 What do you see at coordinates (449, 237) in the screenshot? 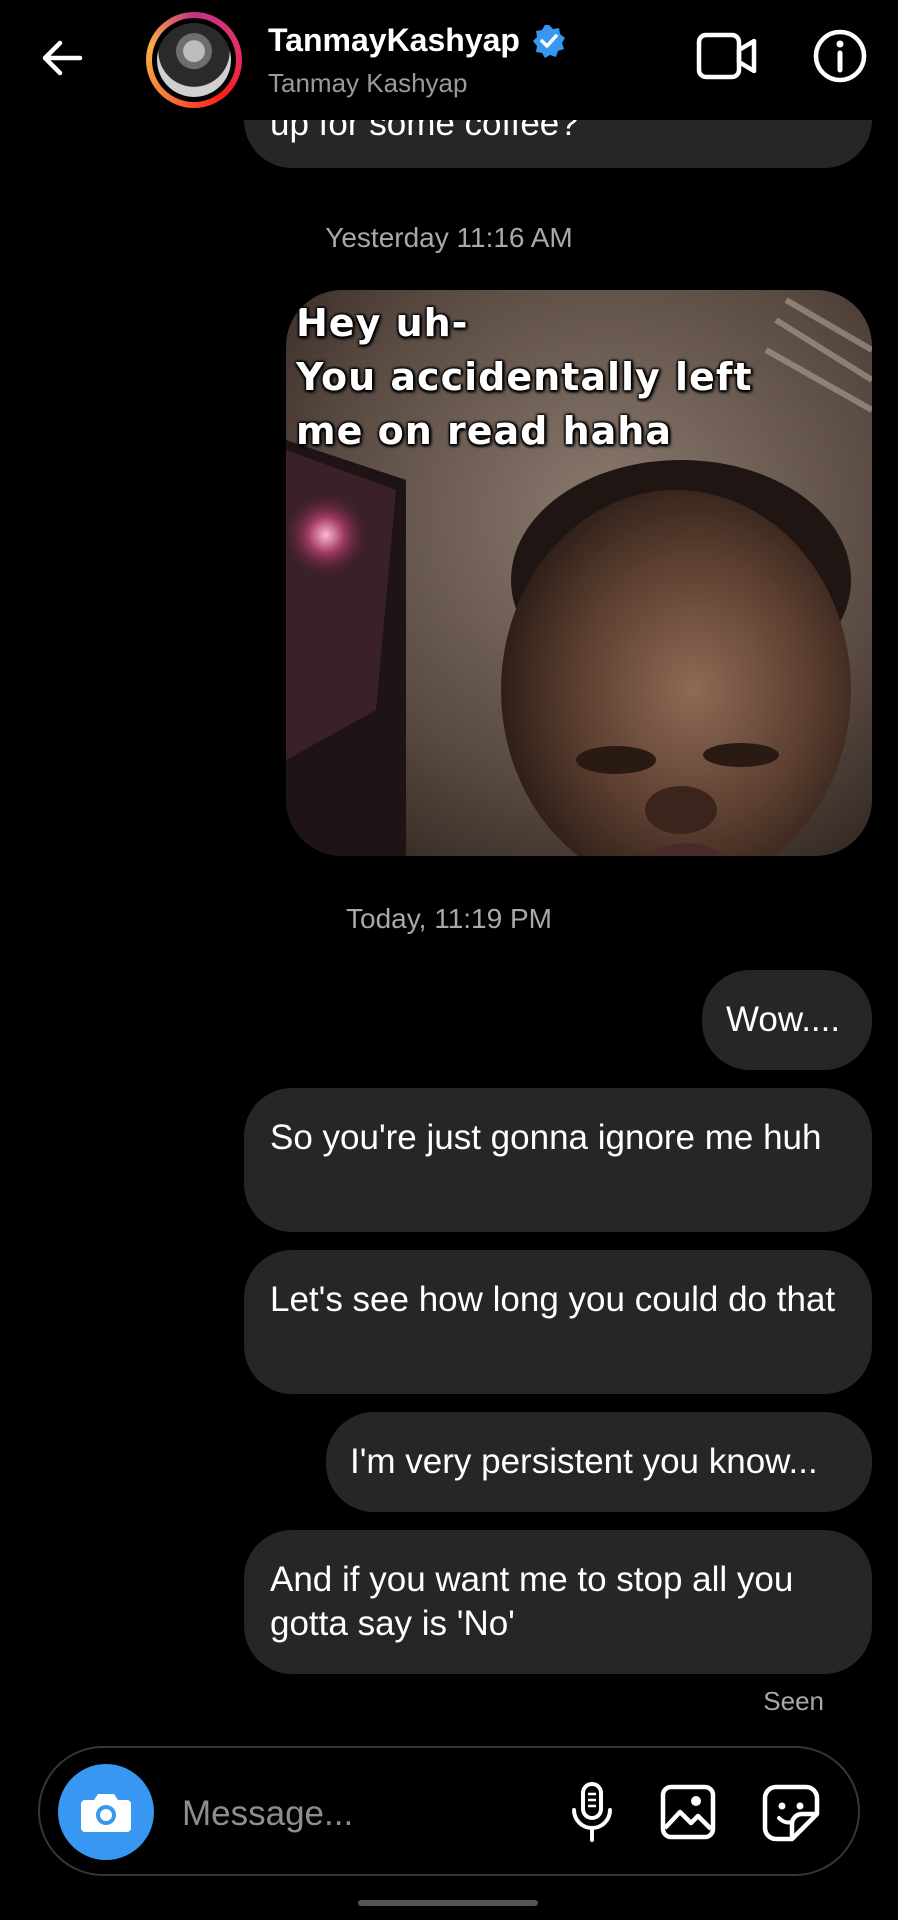
I see `timestamp: Yesterday 11:16 AM` at bounding box center [449, 237].